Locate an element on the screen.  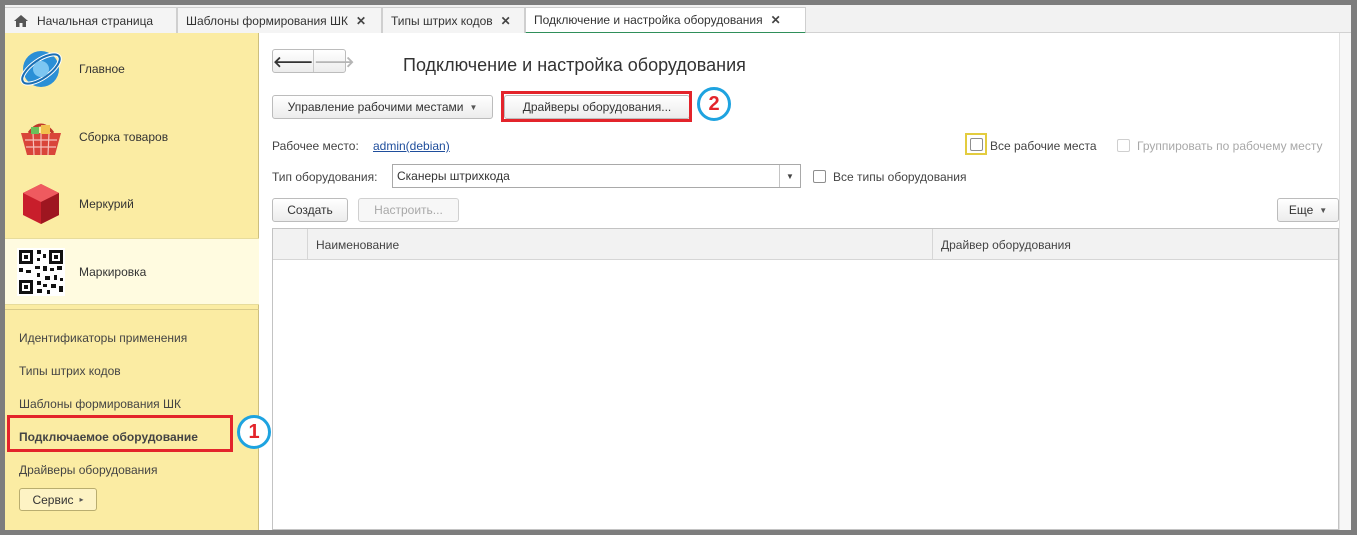
tab-barcode-templates: Шаблоны формирования ШК ✕ is located at coordinates (279, 20).